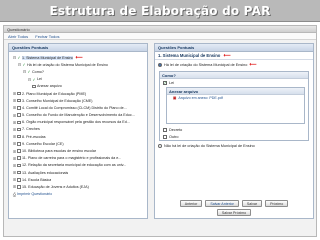 Image resolution: width=320 pixels, height=240 pixels. Describe the element at coordinates (43, 143) in the screenshot. I see `tree-item-label: 9. Conselho Escolar (CE)` at that location.